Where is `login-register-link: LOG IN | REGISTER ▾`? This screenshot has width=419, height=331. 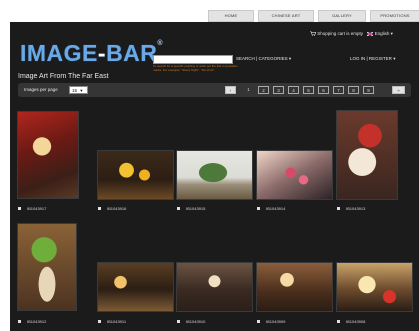
login-register-link: LOG IN | REGISTER ▾ is located at coordinates (372, 59).